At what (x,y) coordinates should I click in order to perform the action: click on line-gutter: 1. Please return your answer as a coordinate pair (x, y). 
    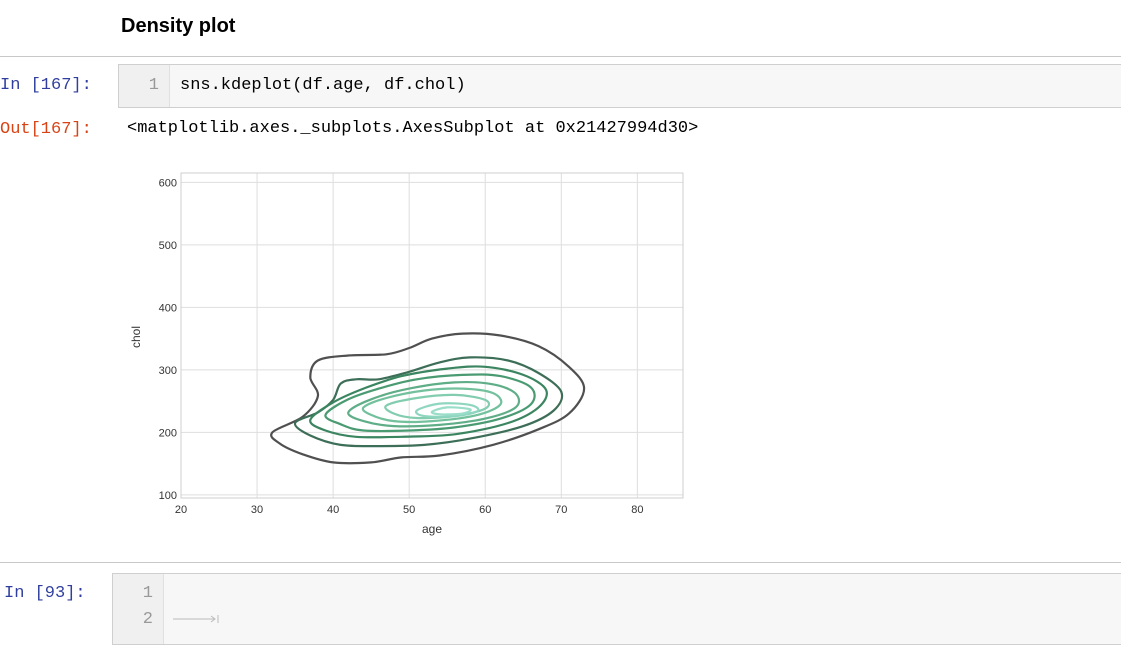
    Looking at the image, I should click on (144, 86).